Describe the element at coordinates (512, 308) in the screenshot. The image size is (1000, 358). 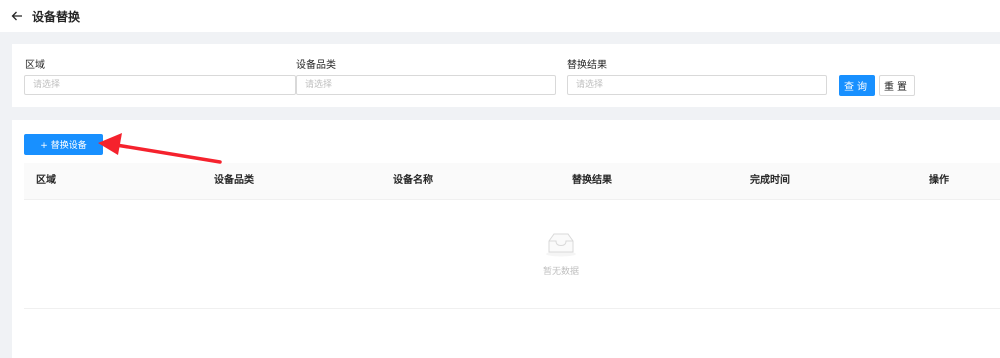
I see `table-bottom-border` at that location.